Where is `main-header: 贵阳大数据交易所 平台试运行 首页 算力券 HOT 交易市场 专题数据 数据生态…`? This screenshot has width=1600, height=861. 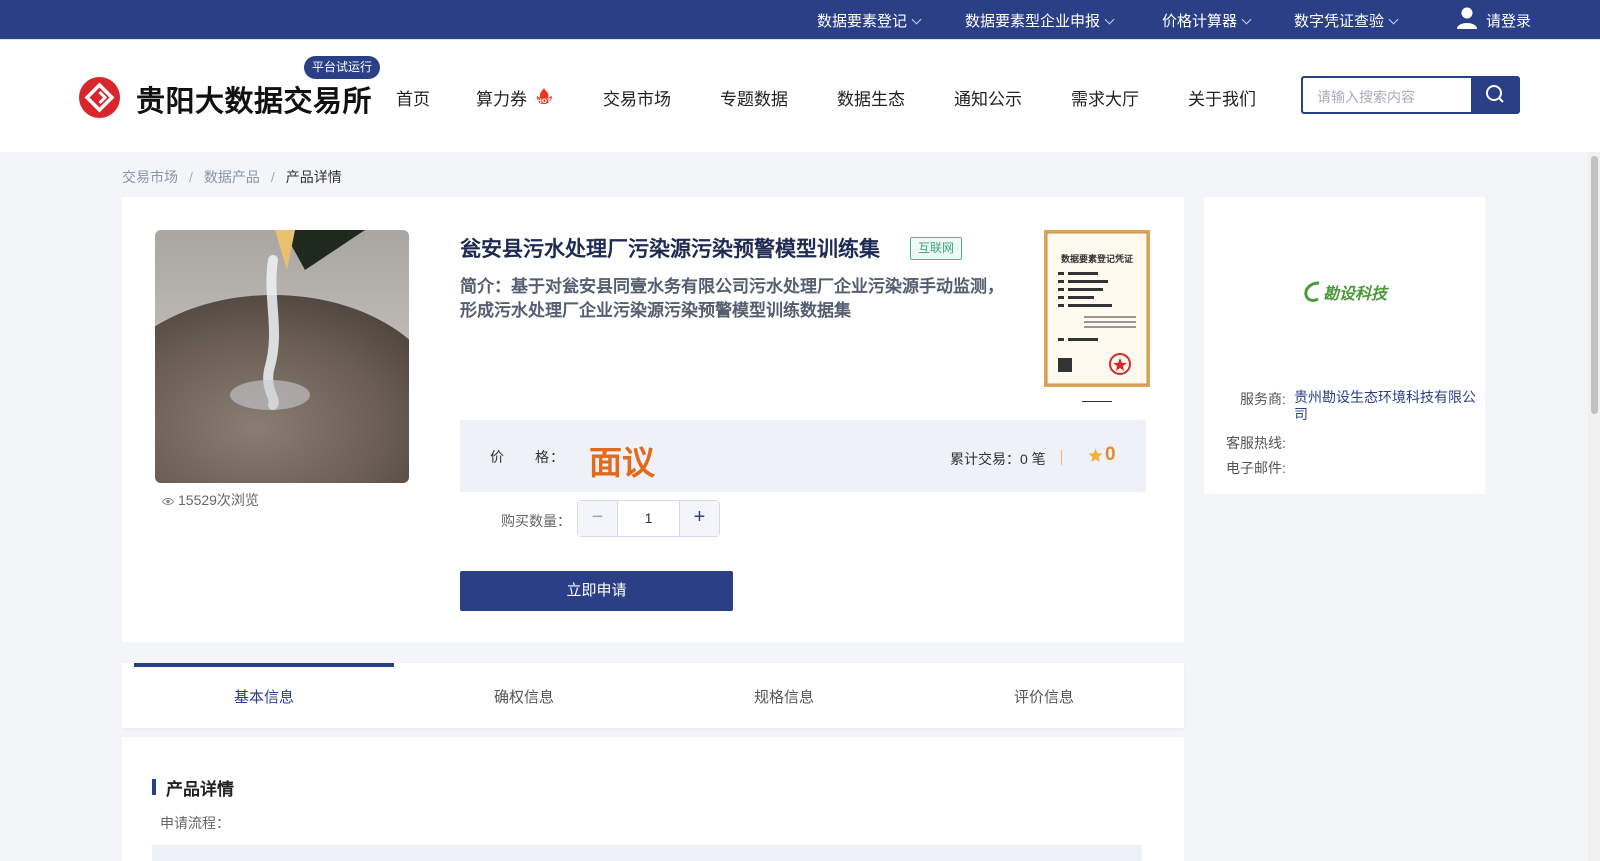 main-header: 贵阳大数据交易所 平台试运行 首页 算力券 HOT 交易市场 专题数据 数据生态… is located at coordinates (800, 95).